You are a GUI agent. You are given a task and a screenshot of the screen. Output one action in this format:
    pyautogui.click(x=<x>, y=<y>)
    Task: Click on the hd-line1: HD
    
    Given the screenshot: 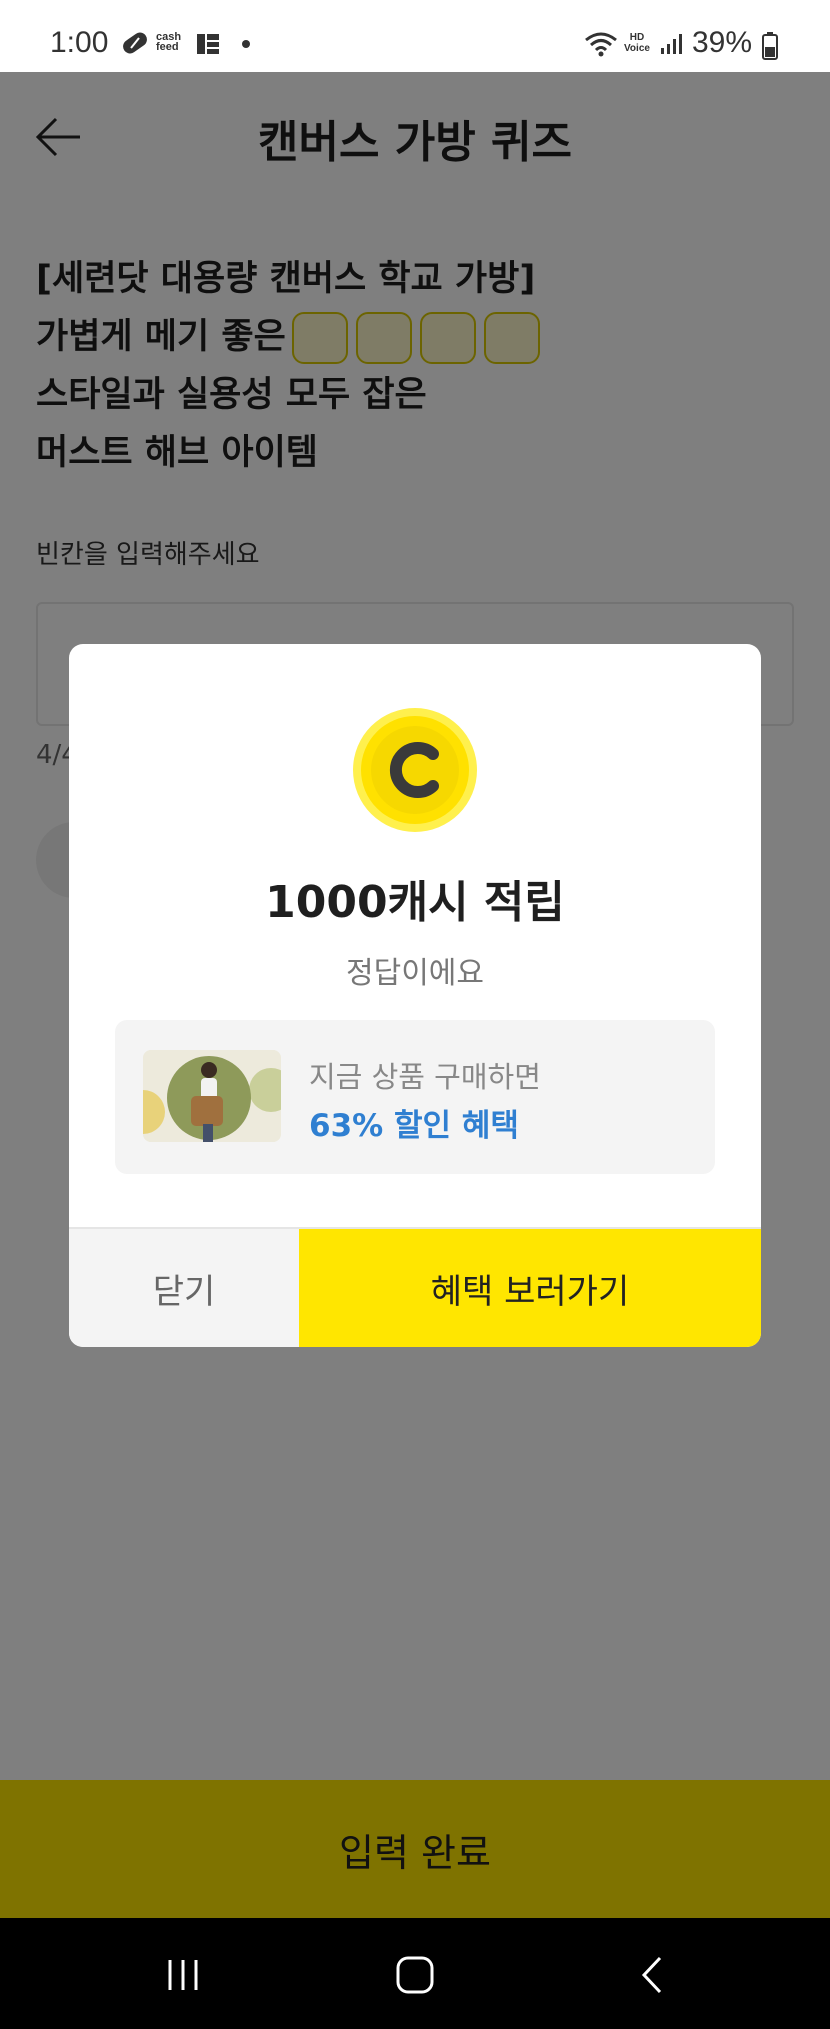 What is the action you would take?
    pyautogui.click(x=637, y=37)
    